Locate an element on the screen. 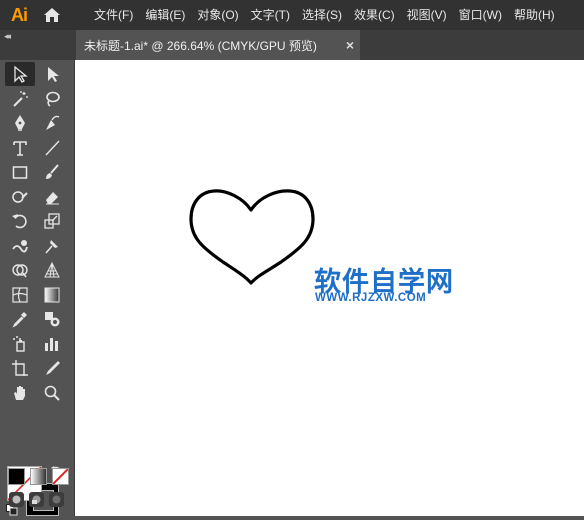 This screenshot has height=520, width=584. curvature-tool-icon is located at coordinates (52, 123).